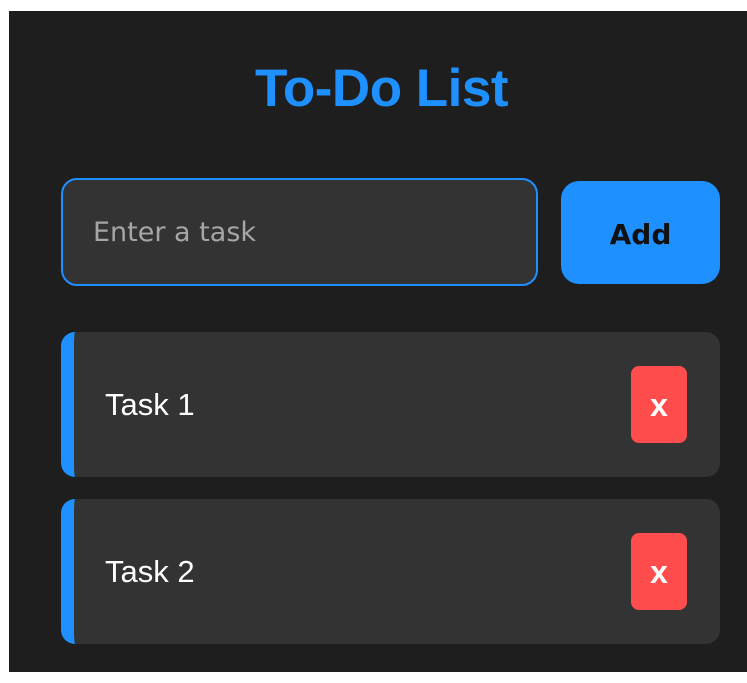  What do you see at coordinates (381, 88) in the screenshot?
I see `page-title: To-Do List` at bounding box center [381, 88].